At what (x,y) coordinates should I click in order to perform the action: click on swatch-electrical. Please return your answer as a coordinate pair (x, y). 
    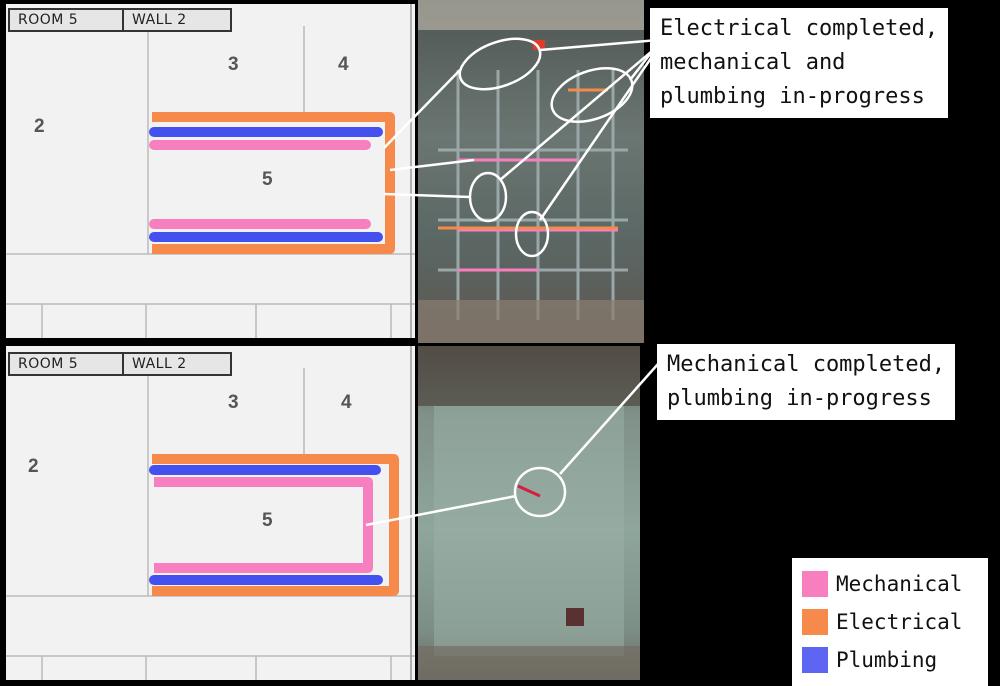
    Looking at the image, I should click on (815, 622).